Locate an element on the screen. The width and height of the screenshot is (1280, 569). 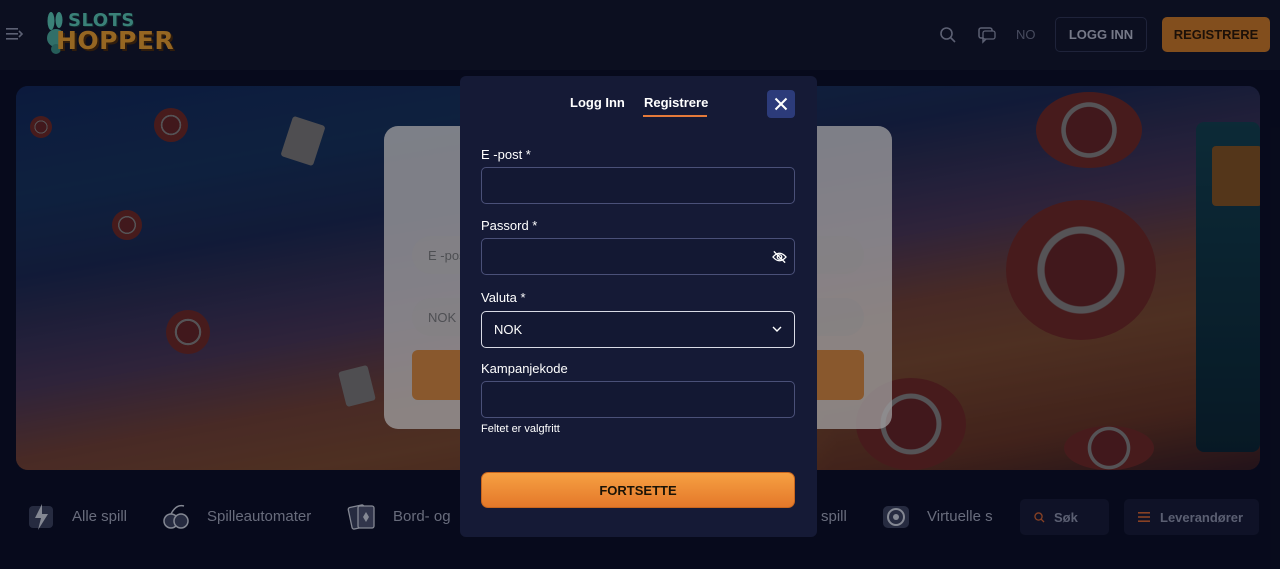
chevron-down-icon is located at coordinates (777, 329).